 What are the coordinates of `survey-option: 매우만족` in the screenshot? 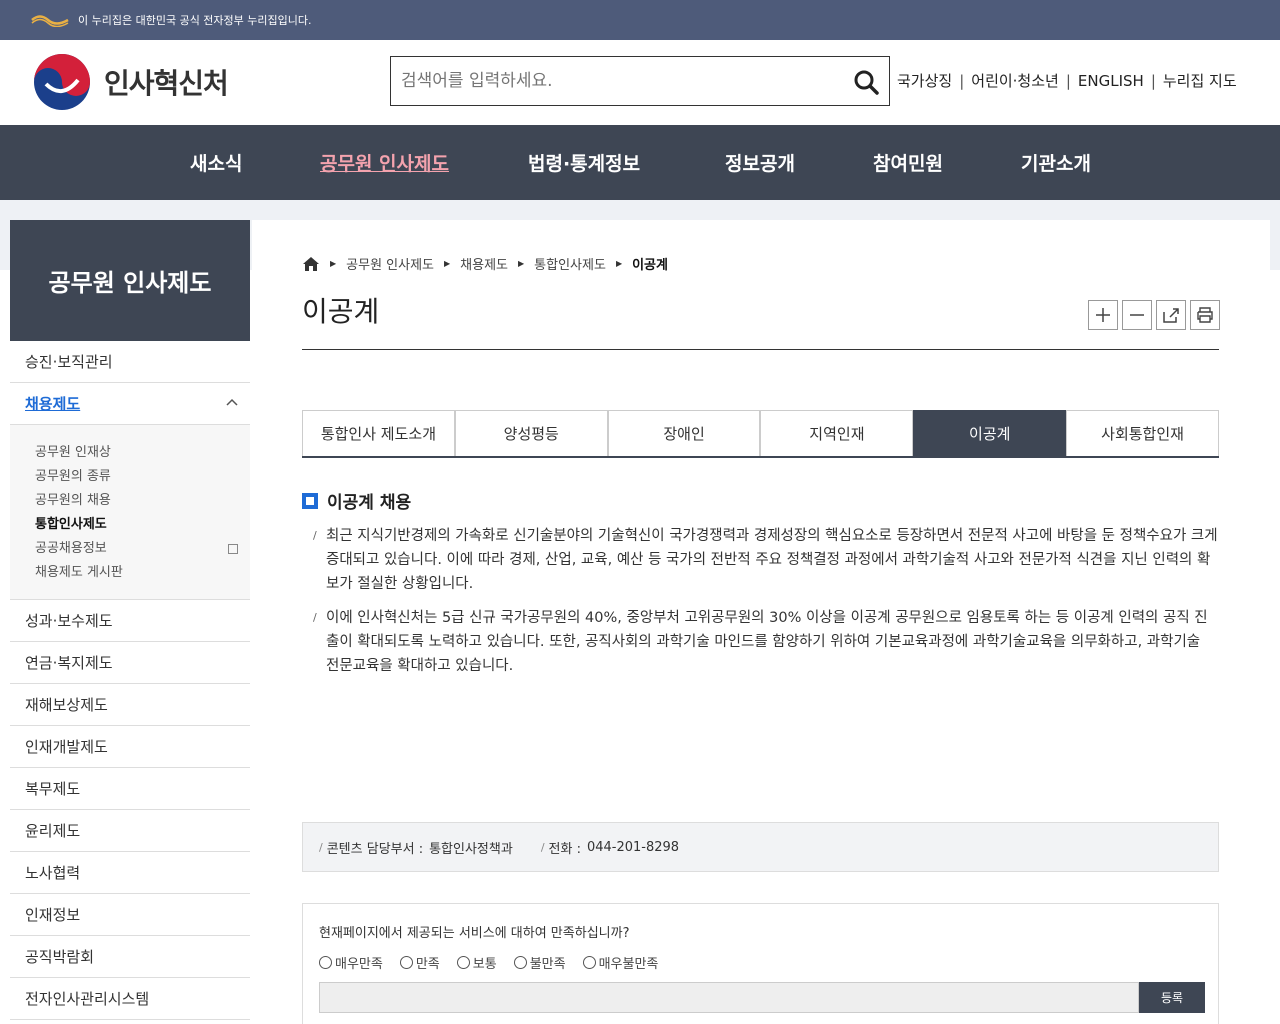 It's located at (351, 962).